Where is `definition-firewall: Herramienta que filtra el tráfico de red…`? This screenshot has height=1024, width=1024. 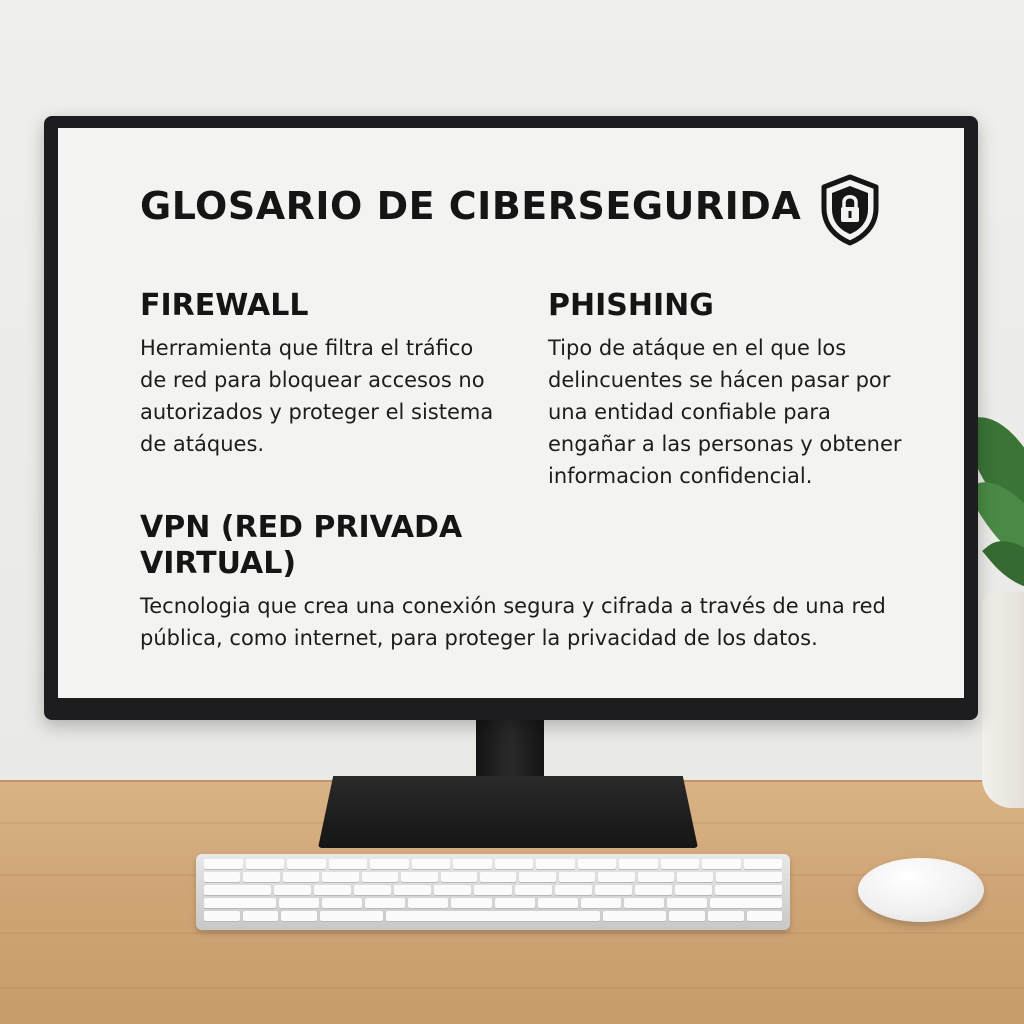 definition-firewall: Herramienta que filtra el tráfico de red… is located at coordinates (317, 396).